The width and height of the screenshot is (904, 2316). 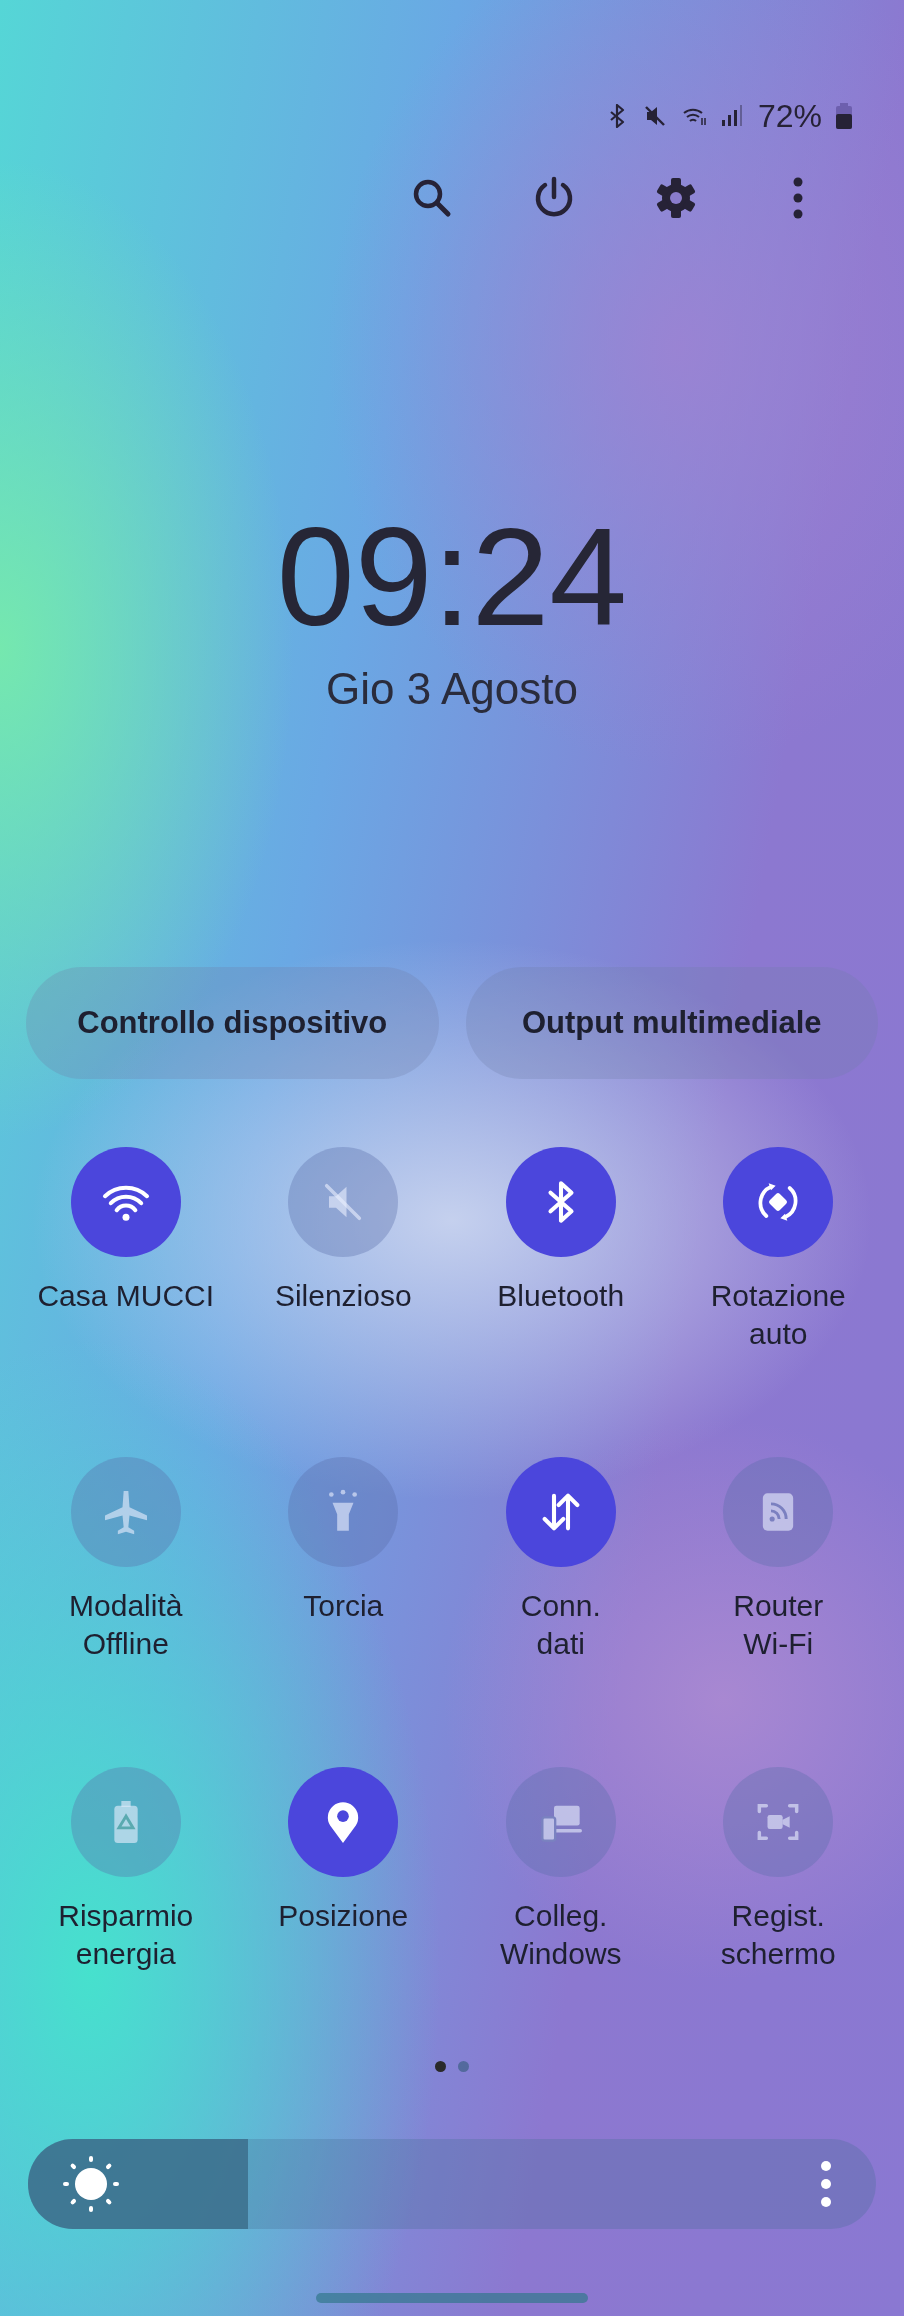 What do you see at coordinates (343, 1606) in the screenshot?
I see `tile-label: Torcia` at bounding box center [343, 1606].